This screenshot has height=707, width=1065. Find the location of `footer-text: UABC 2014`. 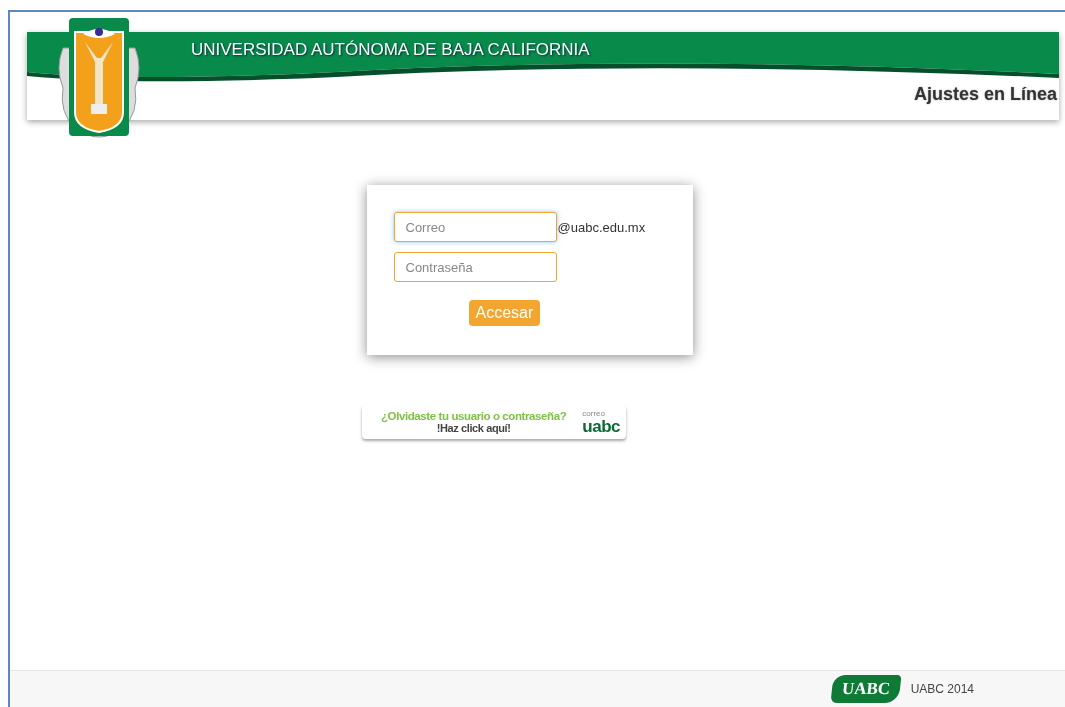

footer-text: UABC 2014 is located at coordinates (942, 689).